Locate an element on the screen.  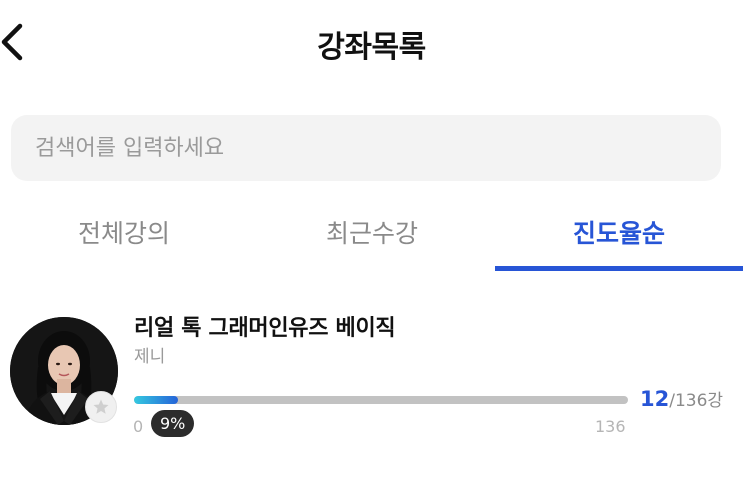
completed-count: 12 is located at coordinates (655, 399).